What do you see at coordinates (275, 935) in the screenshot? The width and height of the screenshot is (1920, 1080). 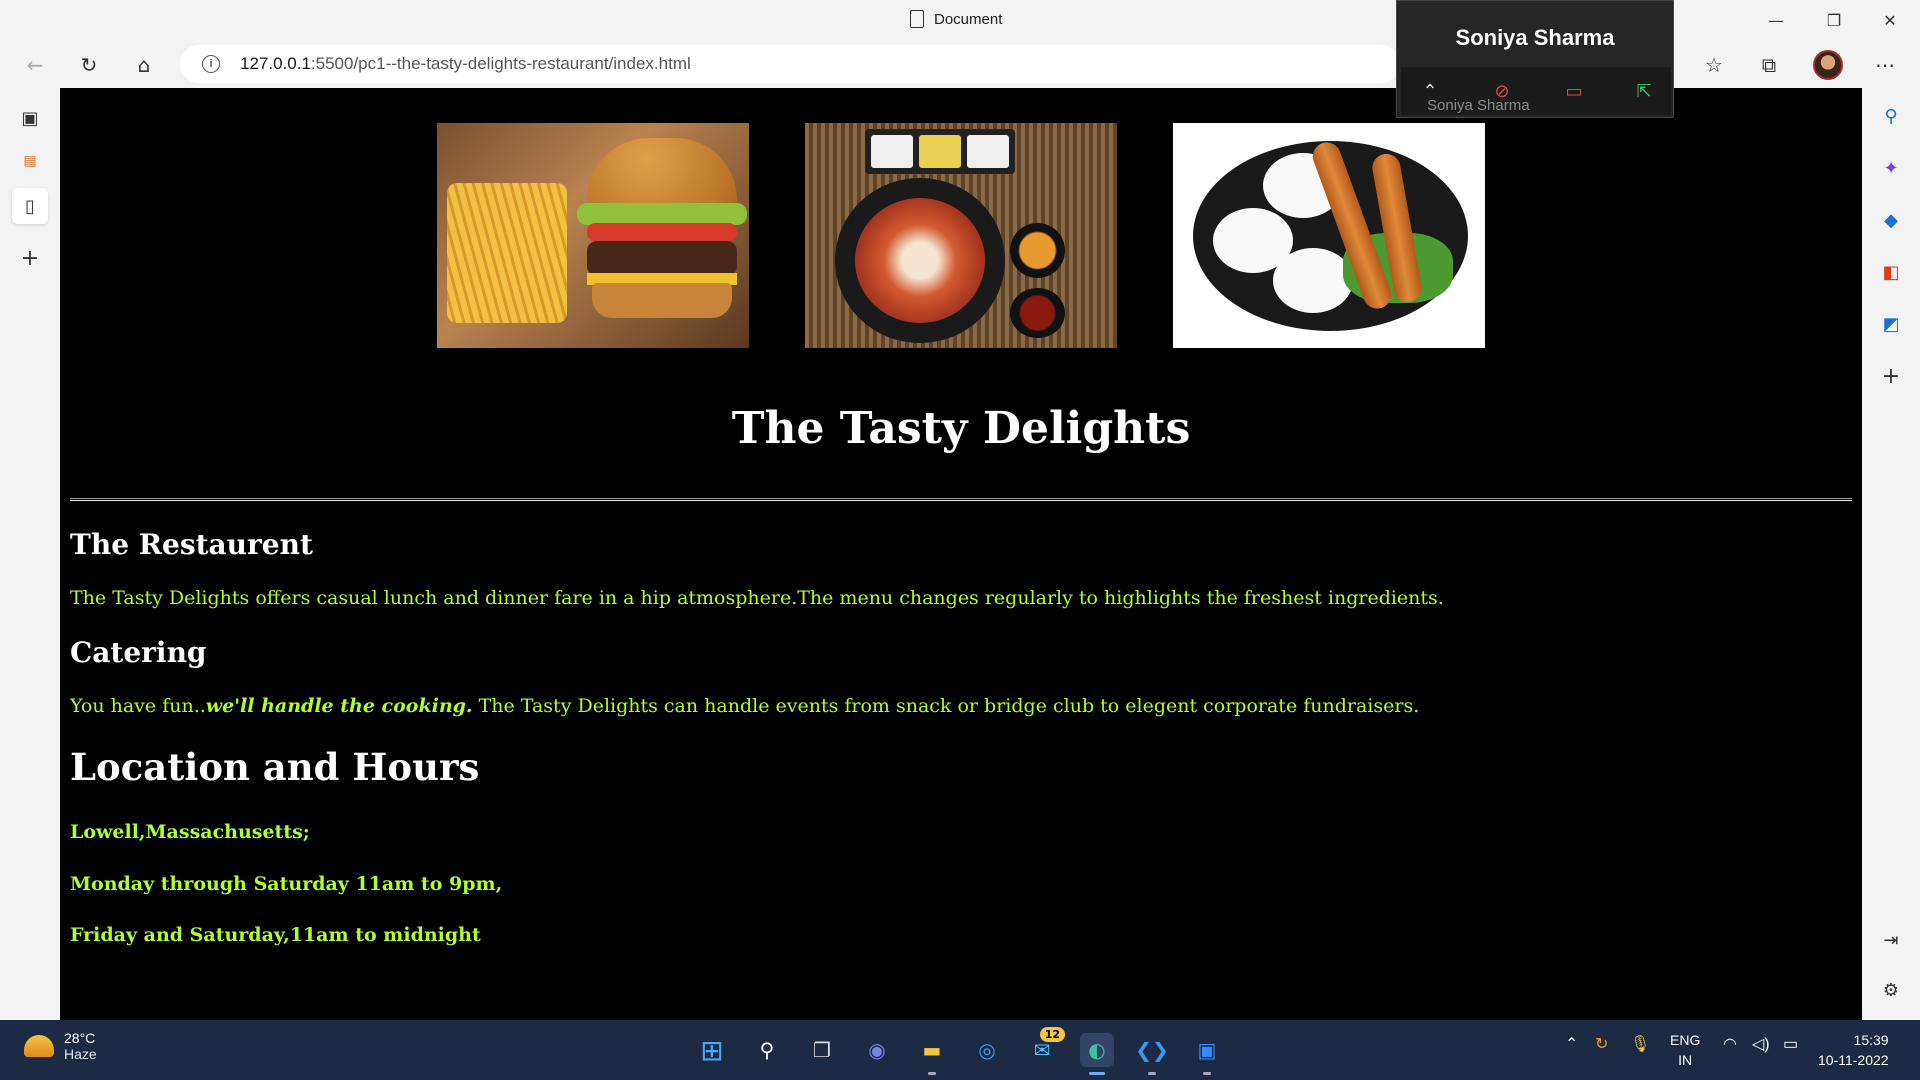 I see `hours-line-2: Friday and Saturday,11am to midnight` at bounding box center [275, 935].